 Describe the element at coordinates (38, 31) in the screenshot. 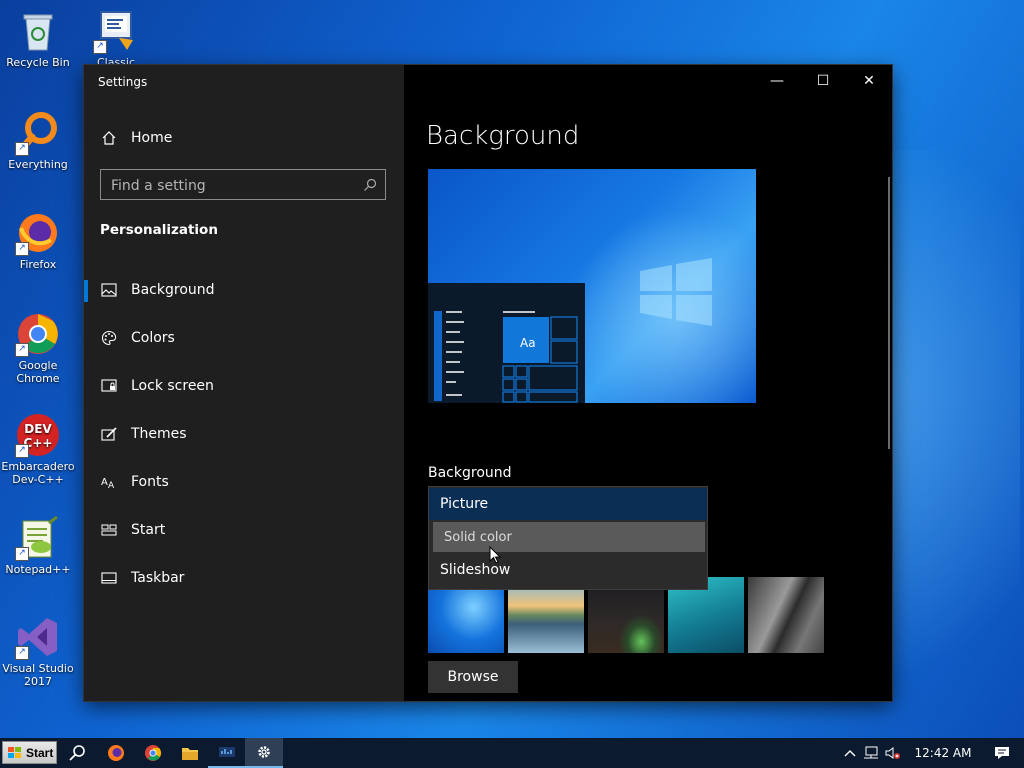

I see `recycle-bin-icon` at that location.